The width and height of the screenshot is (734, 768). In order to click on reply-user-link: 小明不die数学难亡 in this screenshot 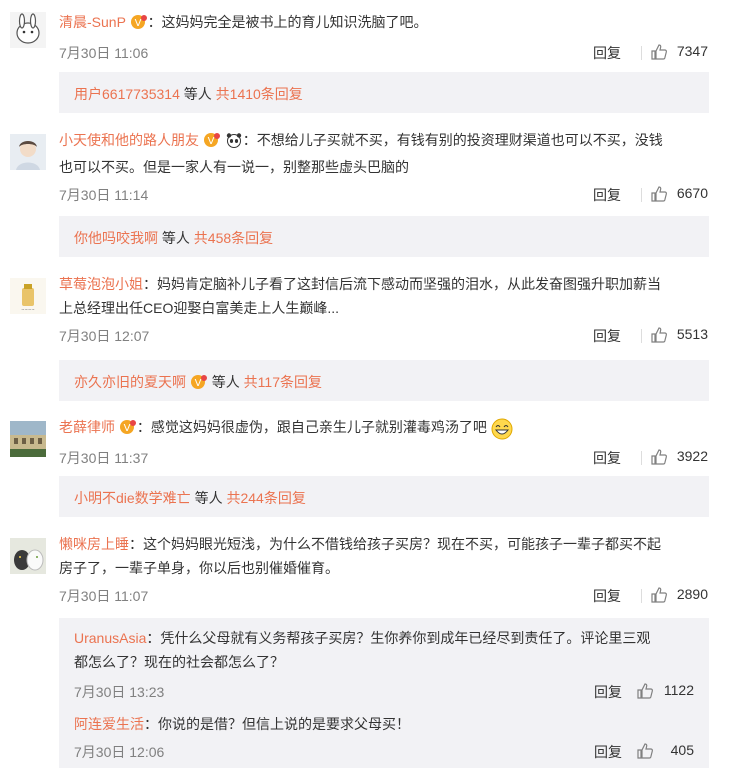, I will do `click(132, 498)`.